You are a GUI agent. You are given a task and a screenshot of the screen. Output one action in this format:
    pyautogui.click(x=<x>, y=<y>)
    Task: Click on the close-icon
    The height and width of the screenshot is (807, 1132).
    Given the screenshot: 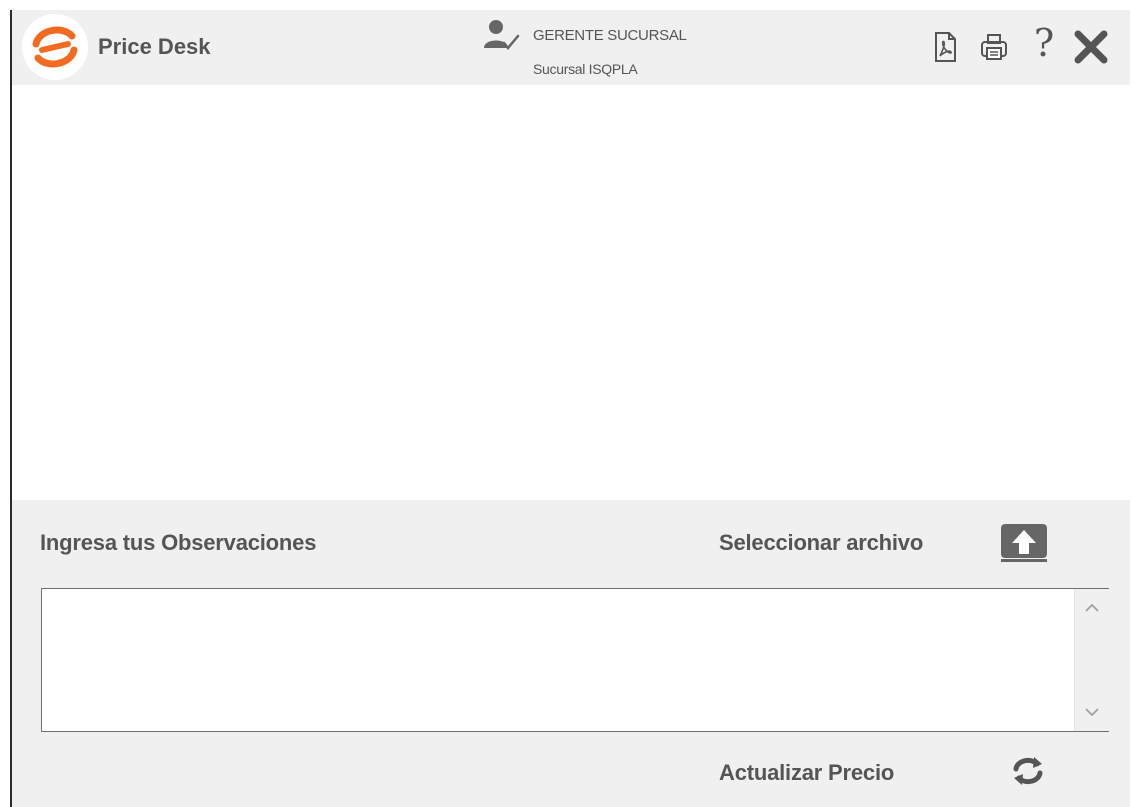 What is the action you would take?
    pyautogui.click(x=1091, y=47)
    